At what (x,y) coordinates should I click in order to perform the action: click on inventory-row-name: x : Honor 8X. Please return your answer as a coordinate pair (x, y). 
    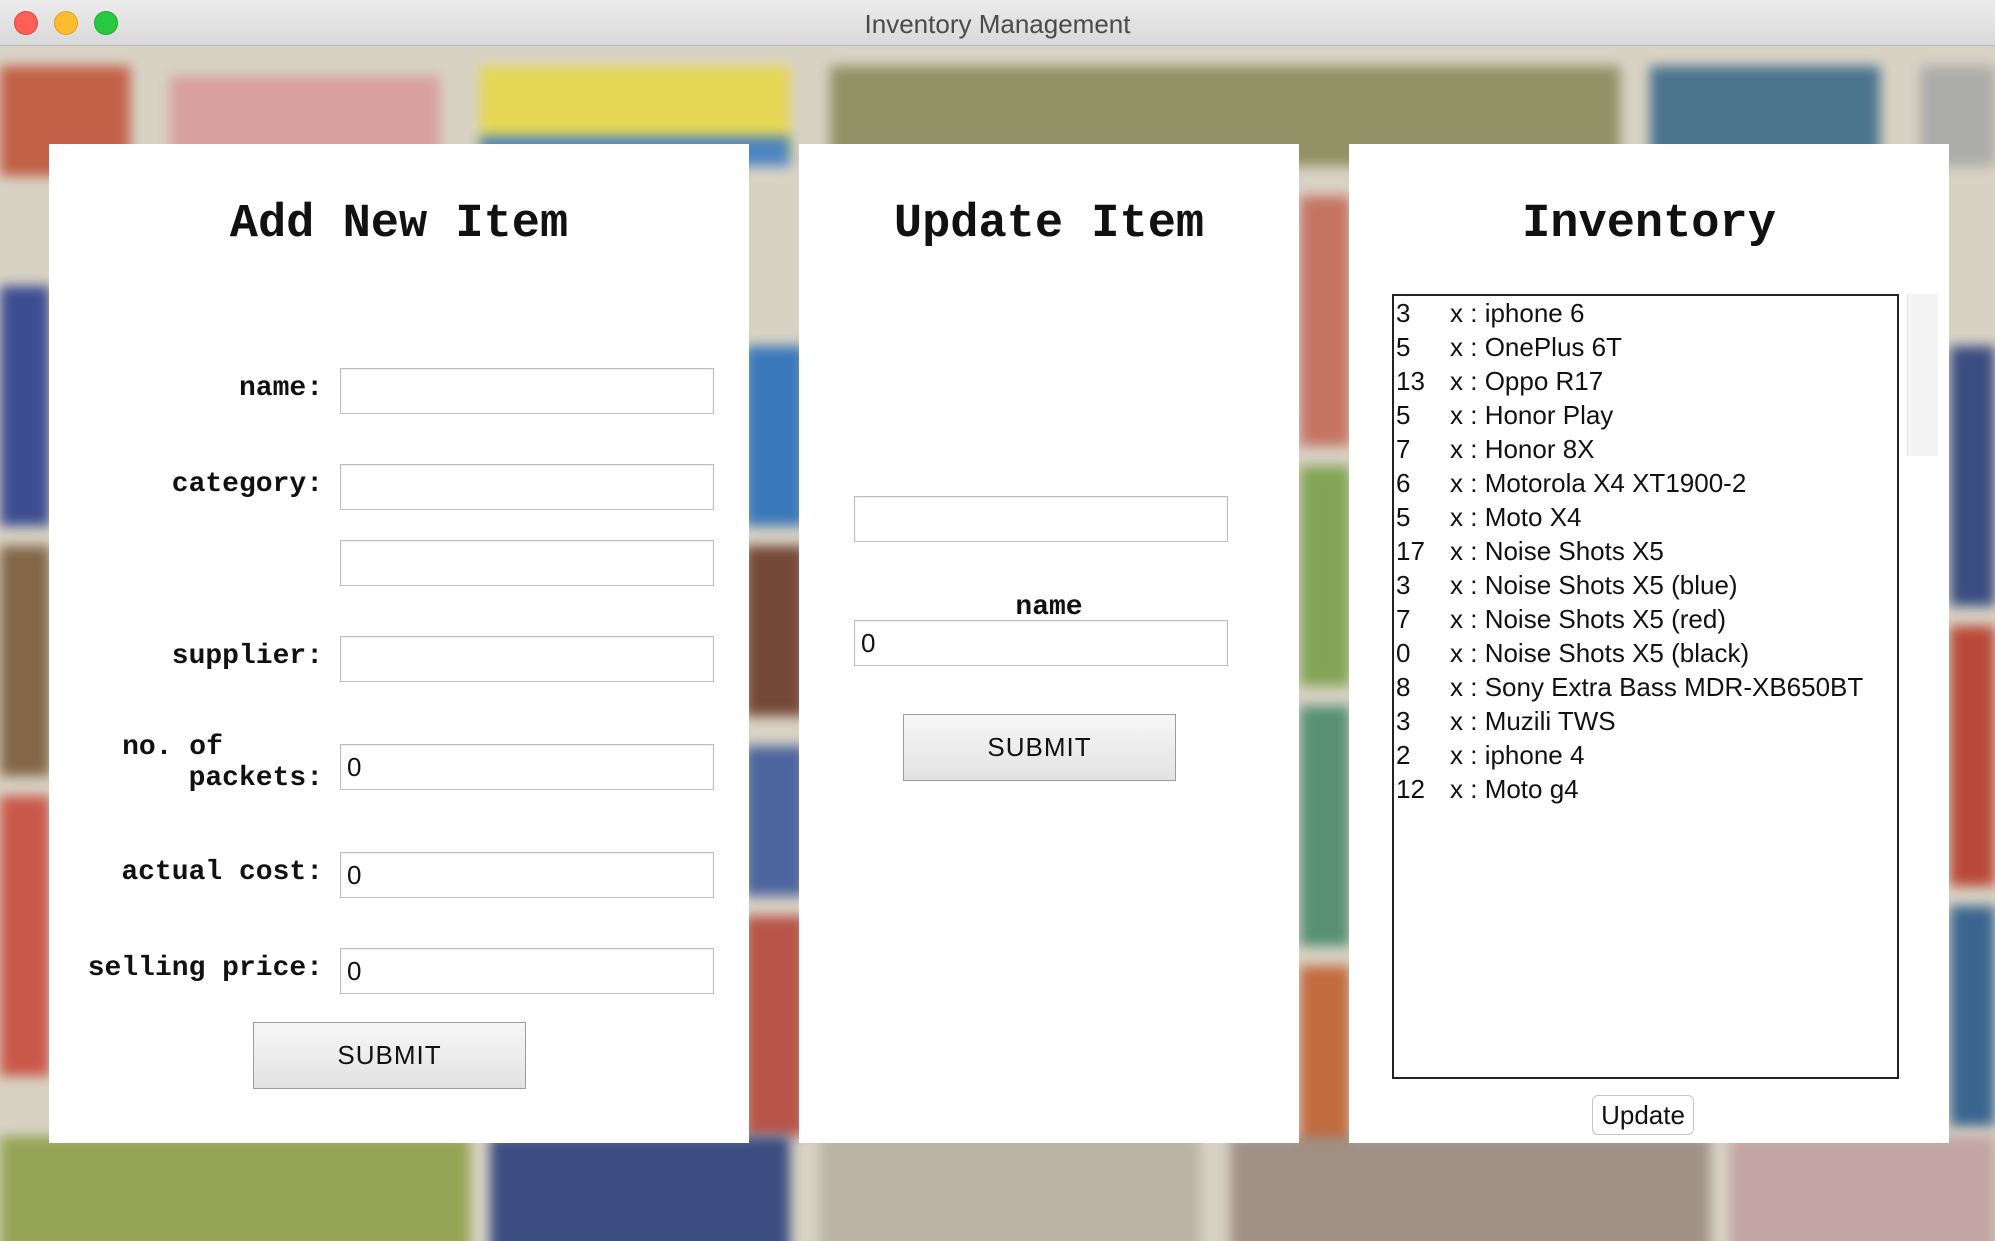
    Looking at the image, I should click on (1522, 449).